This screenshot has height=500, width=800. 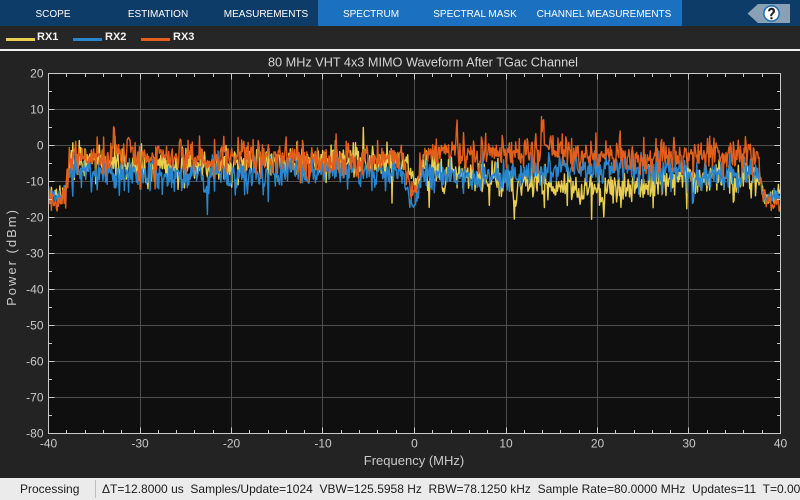 I want to click on svg-text: Power (dBm), so click(x=11, y=257).